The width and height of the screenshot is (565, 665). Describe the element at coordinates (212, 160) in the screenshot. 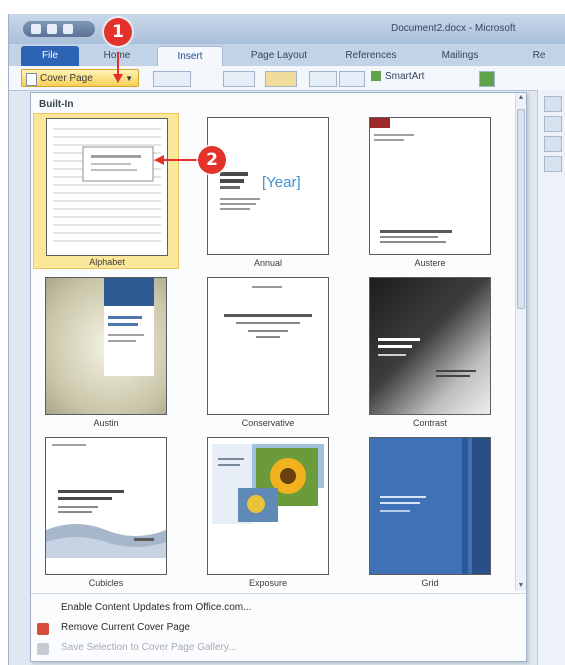

I see `callout-badge-2: 2` at that location.